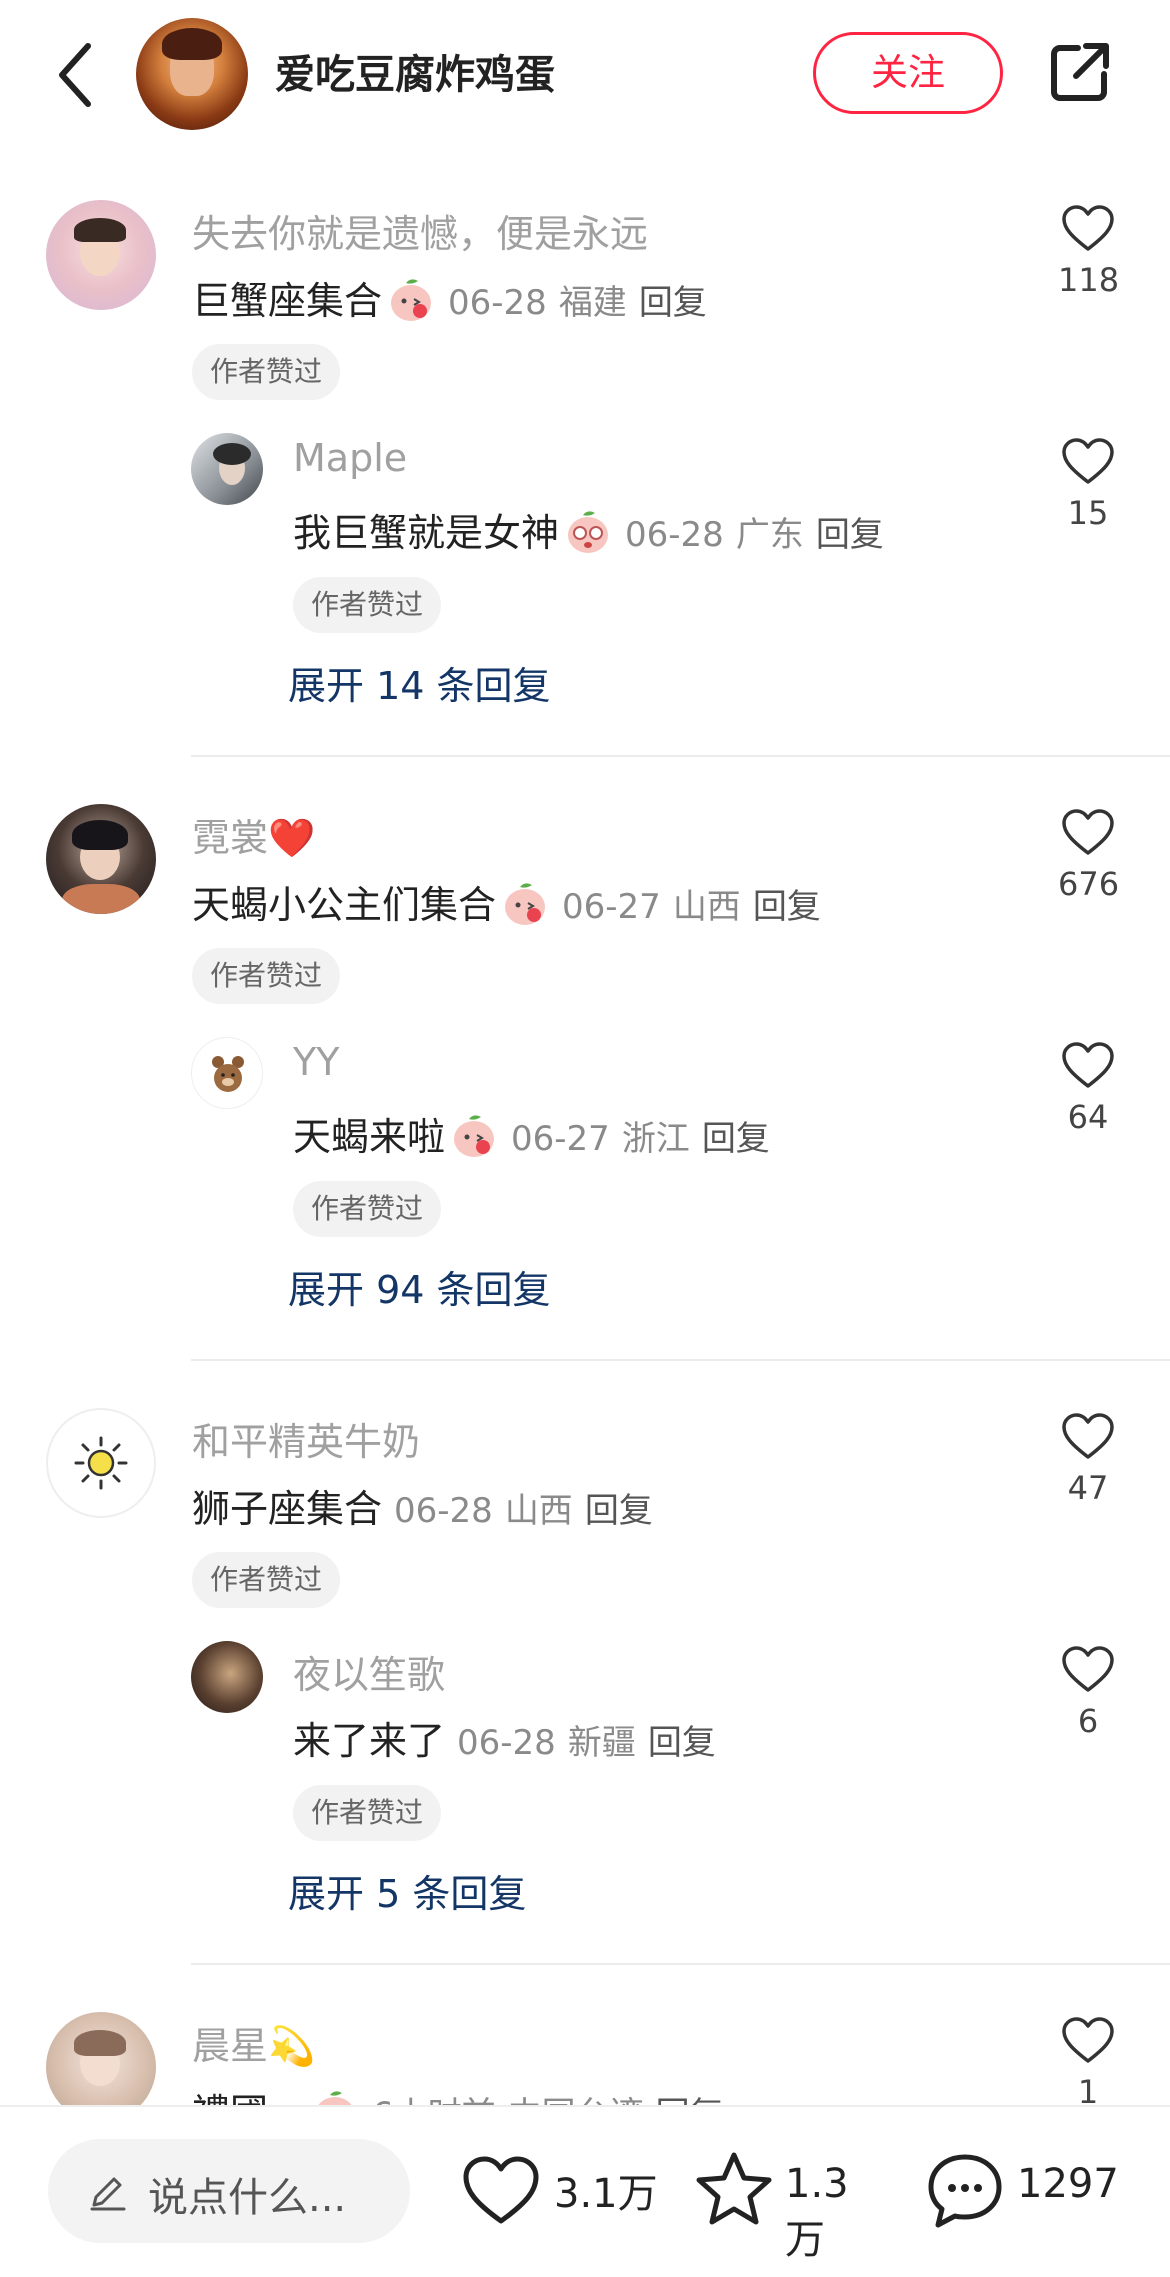 This screenshot has height=2277, width=1170. Describe the element at coordinates (316, 1062) in the screenshot. I see `reply-username: YY` at that location.